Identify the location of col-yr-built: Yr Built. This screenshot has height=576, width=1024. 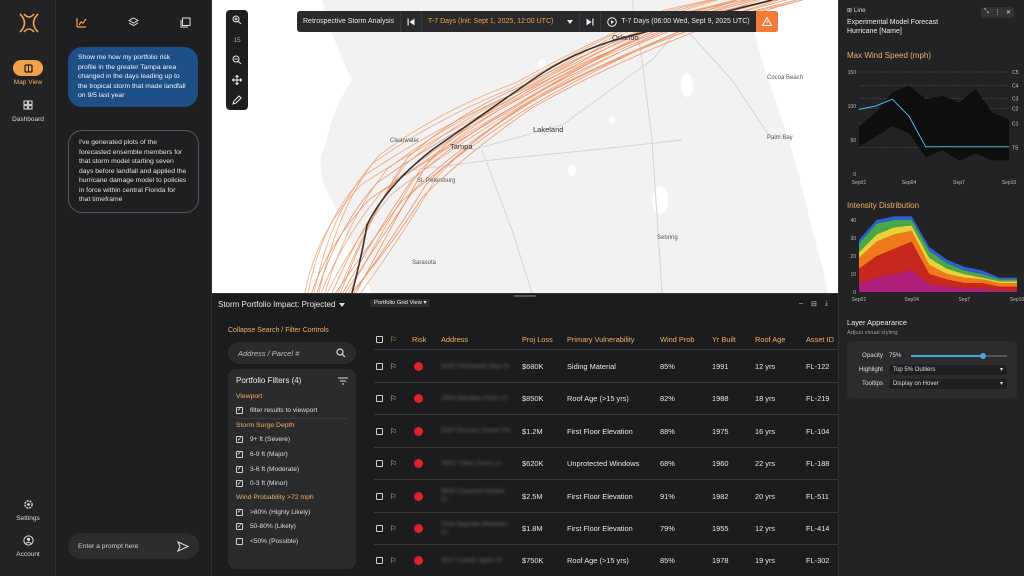
(724, 339).